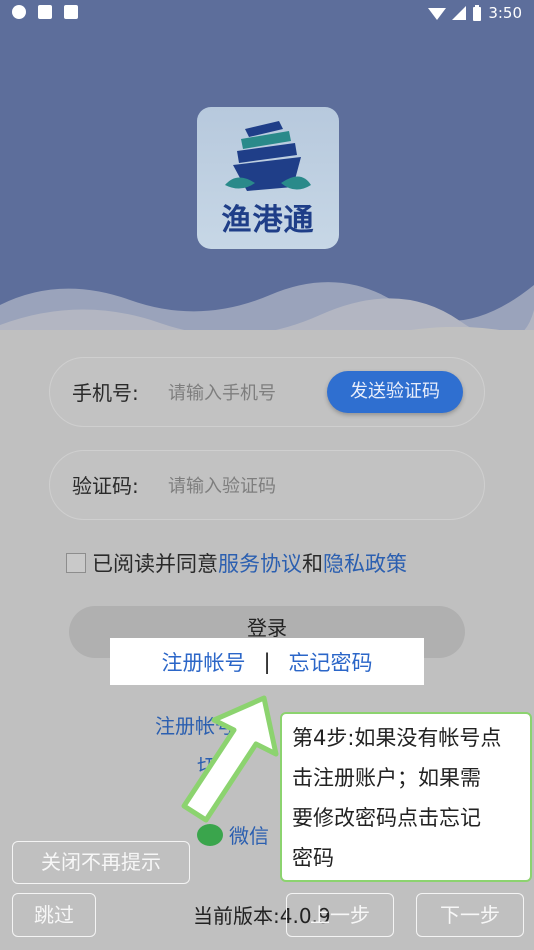 This screenshot has height=950, width=534. Describe the element at coordinates (222, 485) in the screenshot. I see `code-input: 请输入验证码` at that location.